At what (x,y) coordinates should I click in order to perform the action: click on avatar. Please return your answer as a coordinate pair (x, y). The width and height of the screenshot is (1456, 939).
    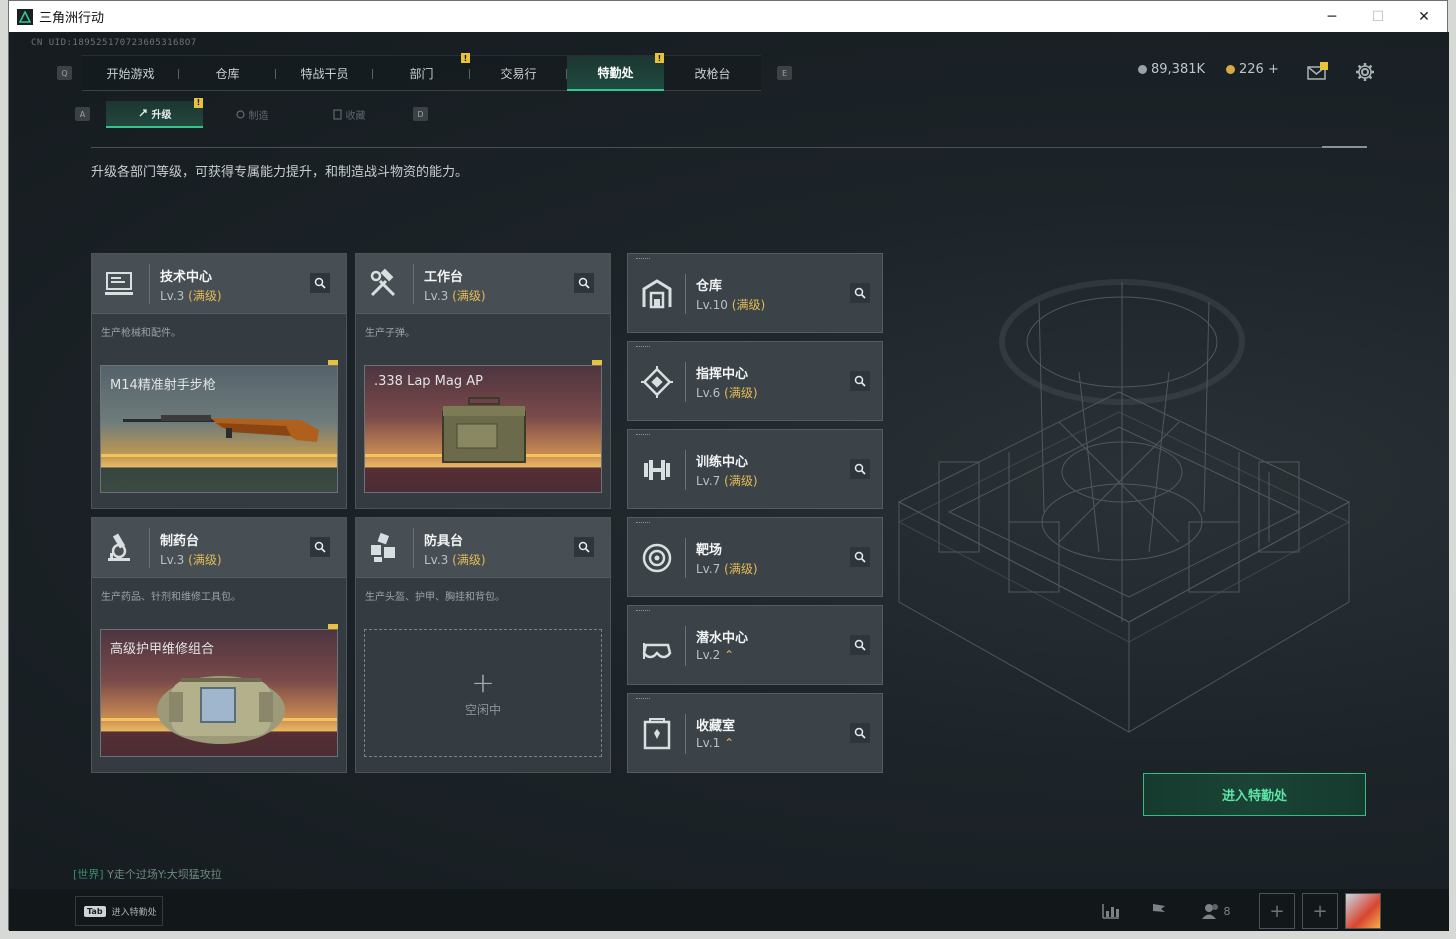
    Looking at the image, I should click on (1363, 911).